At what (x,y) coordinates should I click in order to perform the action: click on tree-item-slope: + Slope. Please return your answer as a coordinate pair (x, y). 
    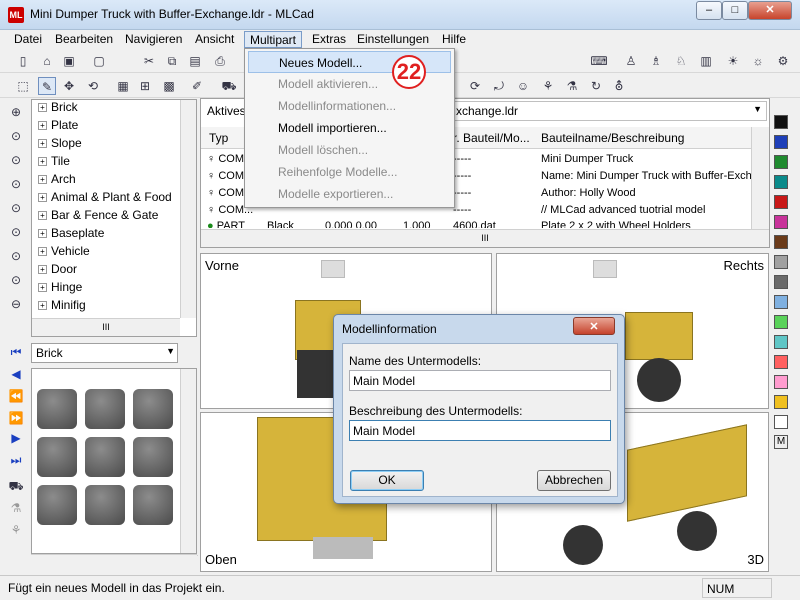
    Looking at the image, I should click on (60, 145).